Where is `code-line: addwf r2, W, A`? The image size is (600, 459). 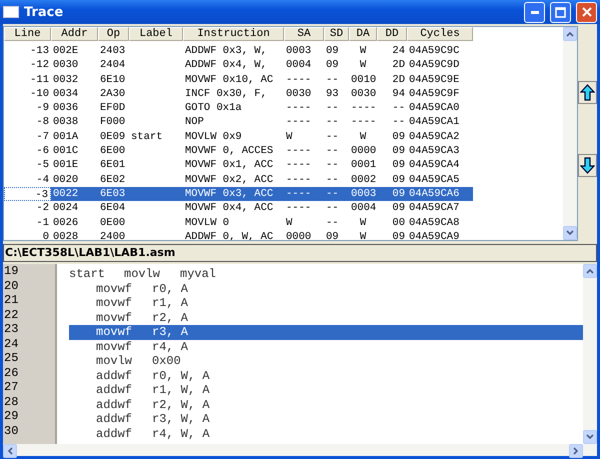
code-line: addwf r2, W, A is located at coordinates (153, 405).